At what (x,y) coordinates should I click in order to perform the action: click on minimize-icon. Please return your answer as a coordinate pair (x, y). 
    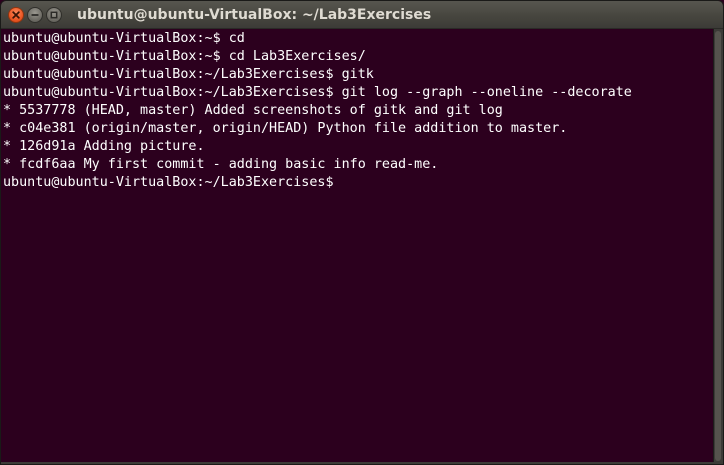
    Looking at the image, I should click on (35, 15).